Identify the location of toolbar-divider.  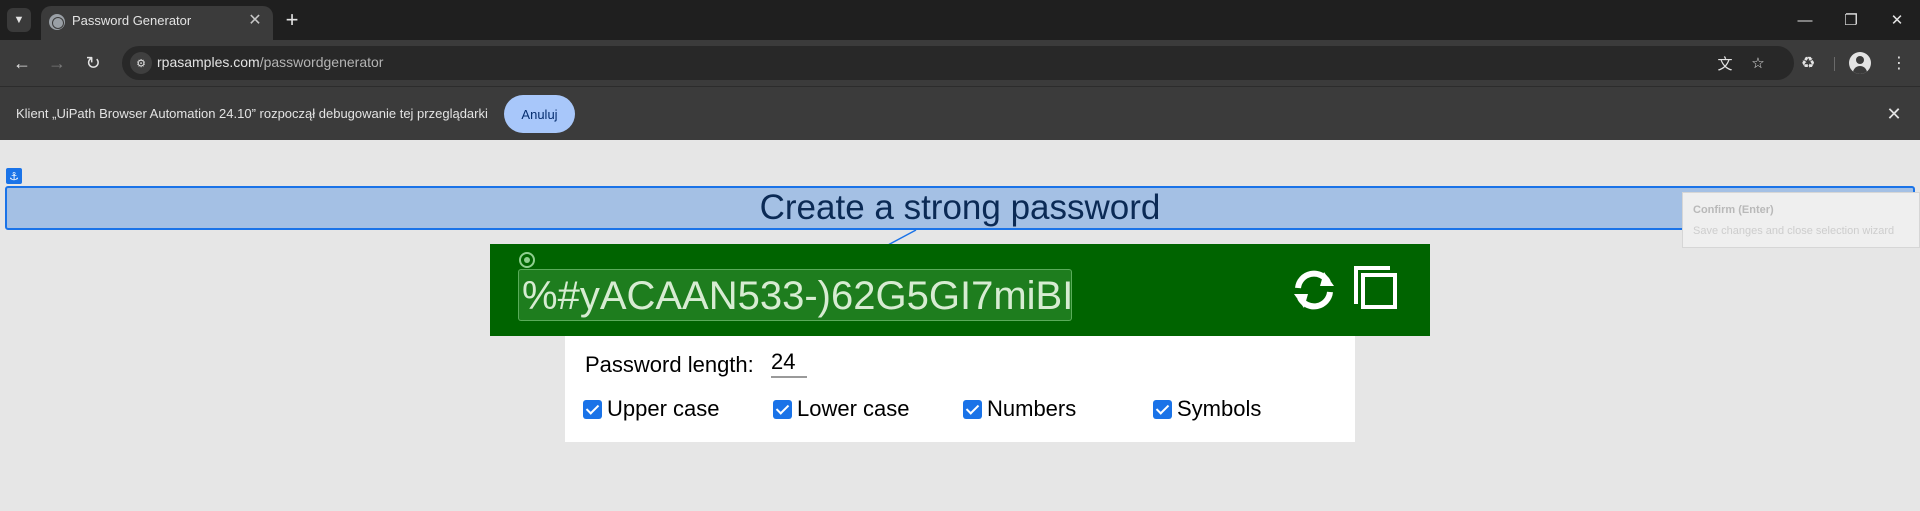
(1834, 64).